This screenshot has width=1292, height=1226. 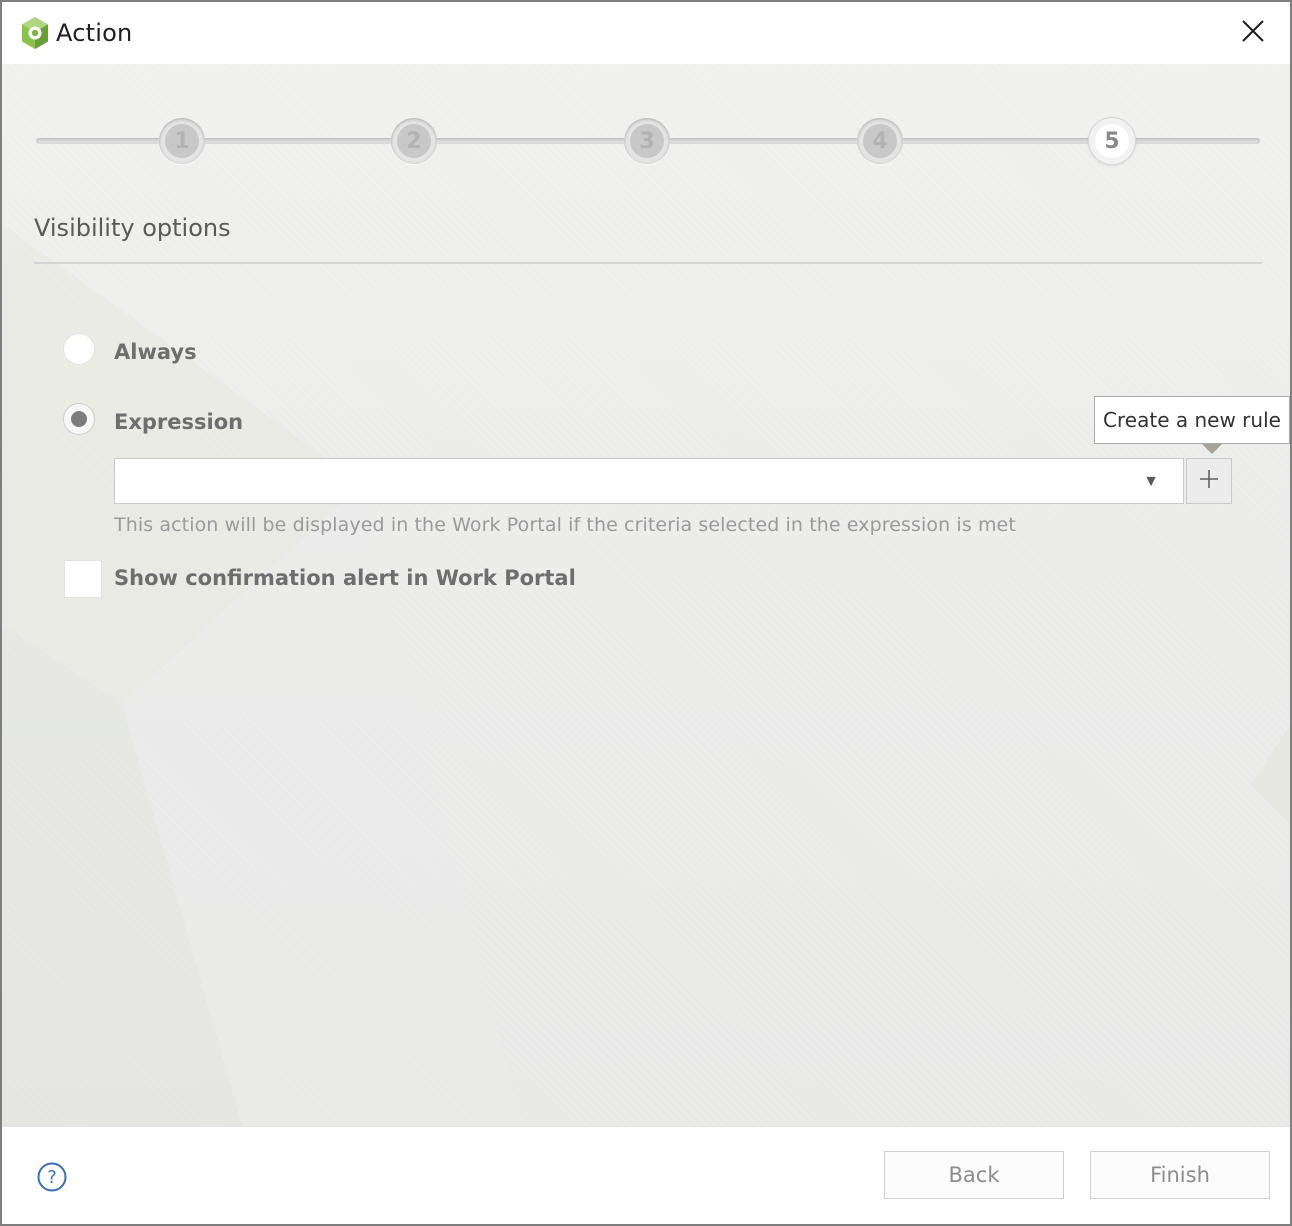 I want to click on wizard-step-number: 3, so click(x=647, y=141).